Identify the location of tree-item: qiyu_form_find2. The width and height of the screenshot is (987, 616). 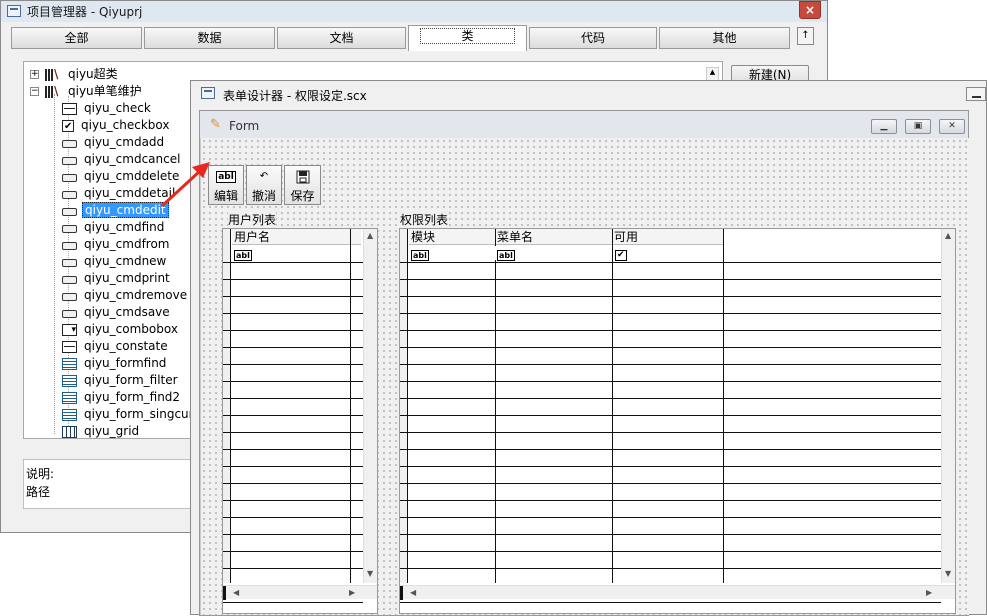
(122, 397).